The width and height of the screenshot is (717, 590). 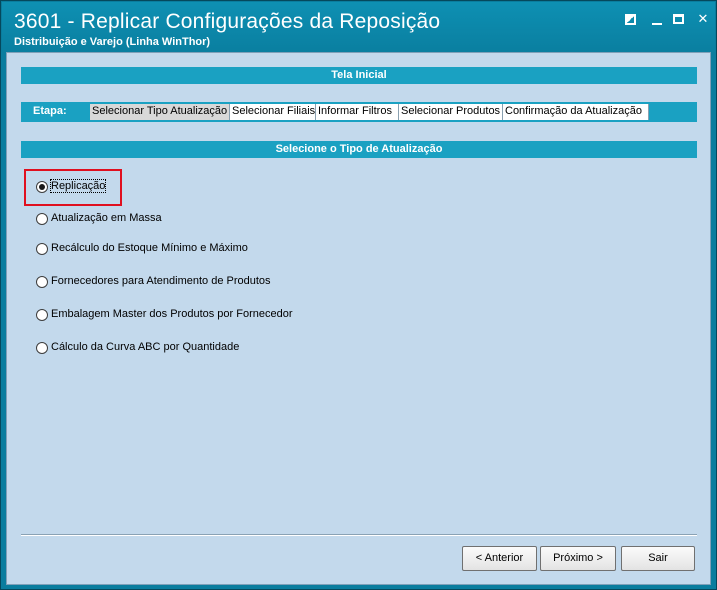 I want to click on restore-icon, so click(x=631, y=20).